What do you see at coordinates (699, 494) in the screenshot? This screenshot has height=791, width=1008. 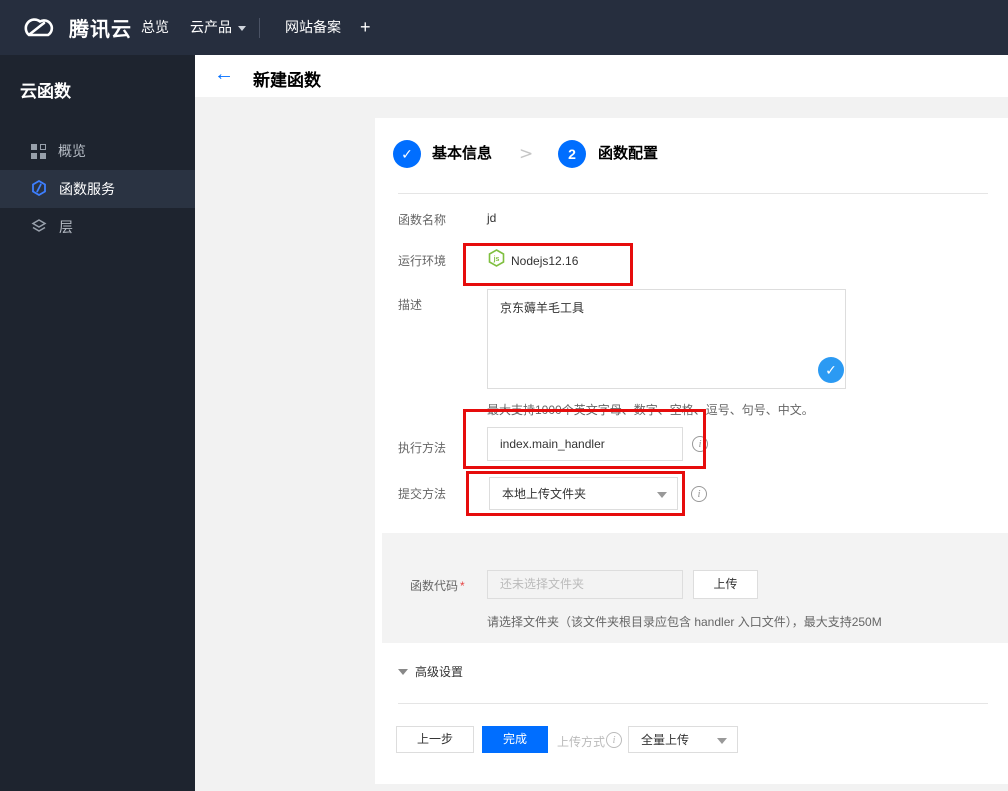 I see `submit-method-info-icon: i` at bounding box center [699, 494].